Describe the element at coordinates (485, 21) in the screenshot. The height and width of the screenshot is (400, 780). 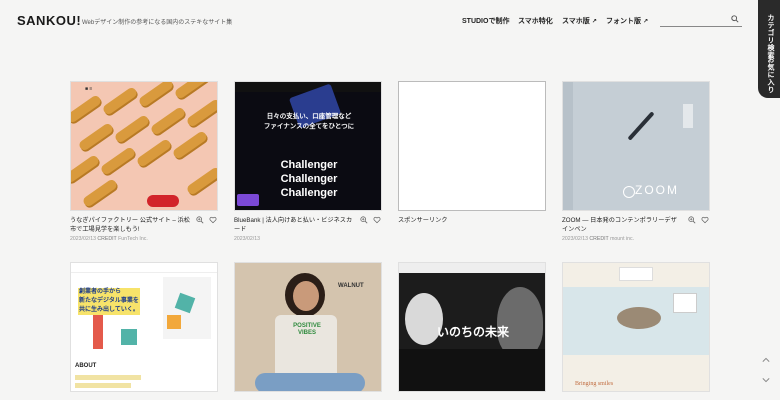
I see `nav-studio: STUDIOで制作` at that location.